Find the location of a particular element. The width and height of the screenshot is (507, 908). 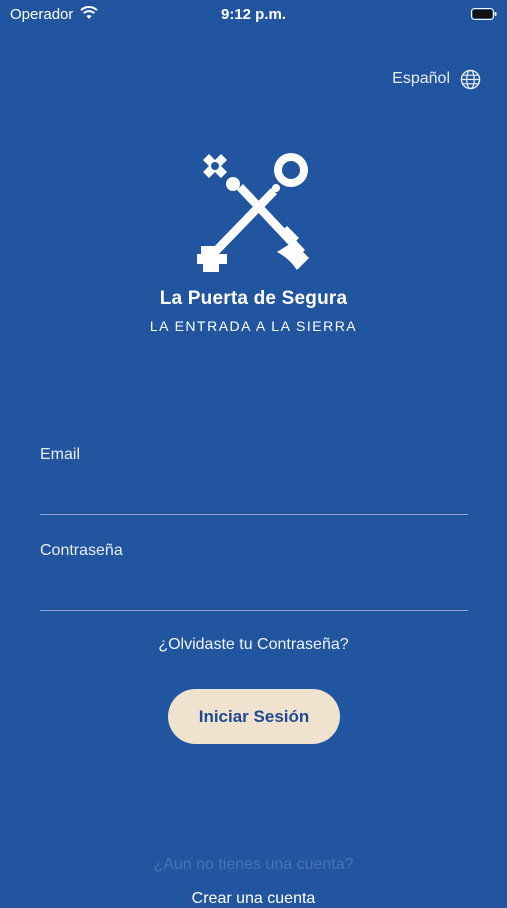

brand-title: La Puerta de Segura is located at coordinates (253, 298).